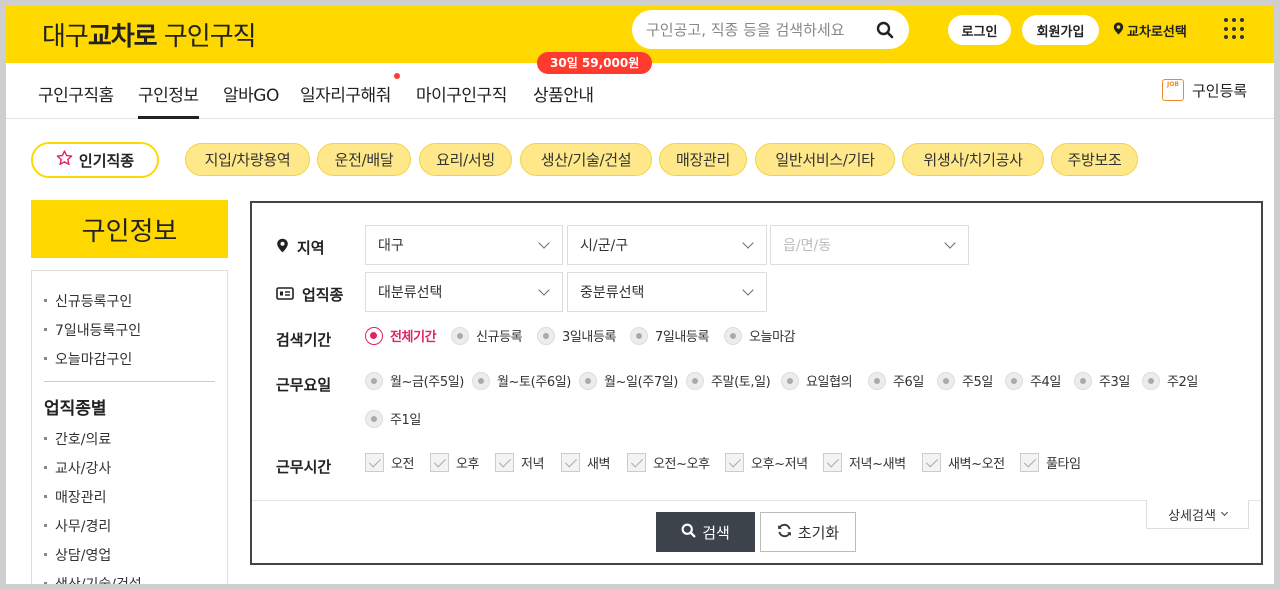 This screenshot has width=1280, height=590. I want to click on workday-option: 요일협의, so click(817, 380).